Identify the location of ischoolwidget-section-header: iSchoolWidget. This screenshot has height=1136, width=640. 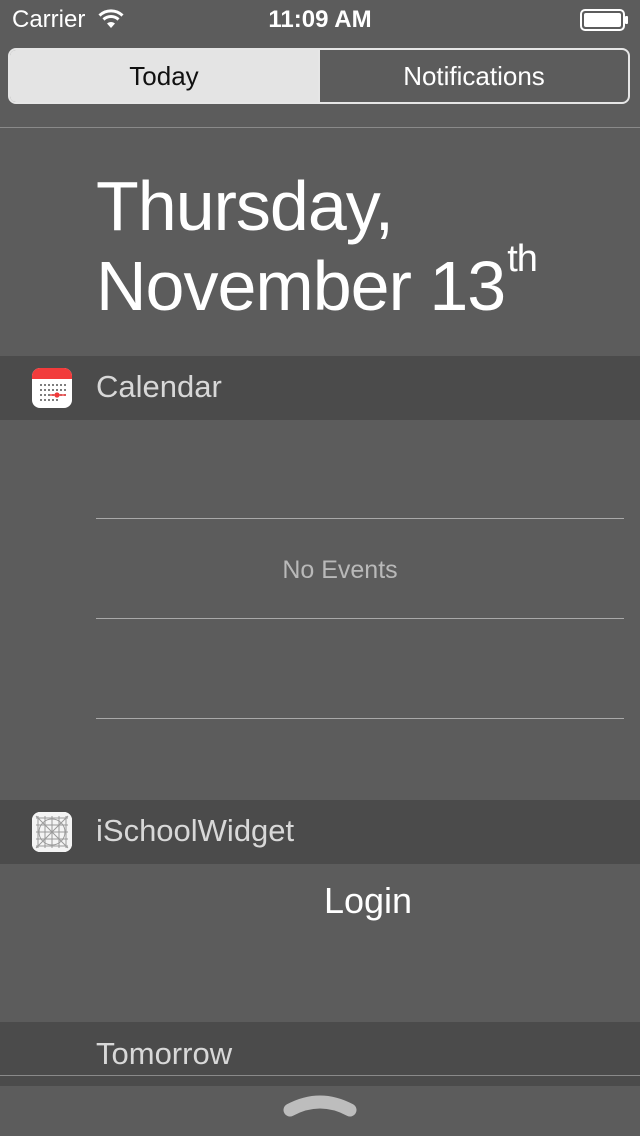
(320, 832).